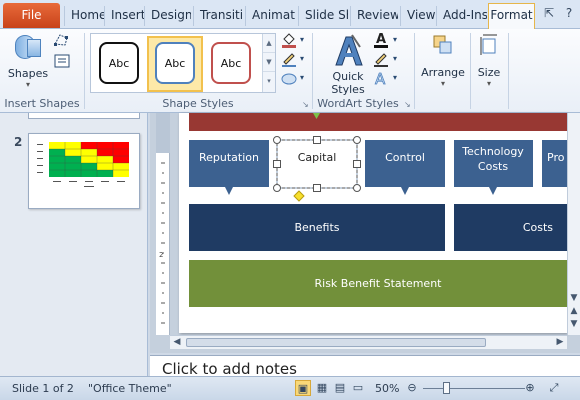 The width and height of the screenshot is (580, 400). Describe the element at coordinates (31, 15) in the screenshot. I see `file-tab: File` at that location.